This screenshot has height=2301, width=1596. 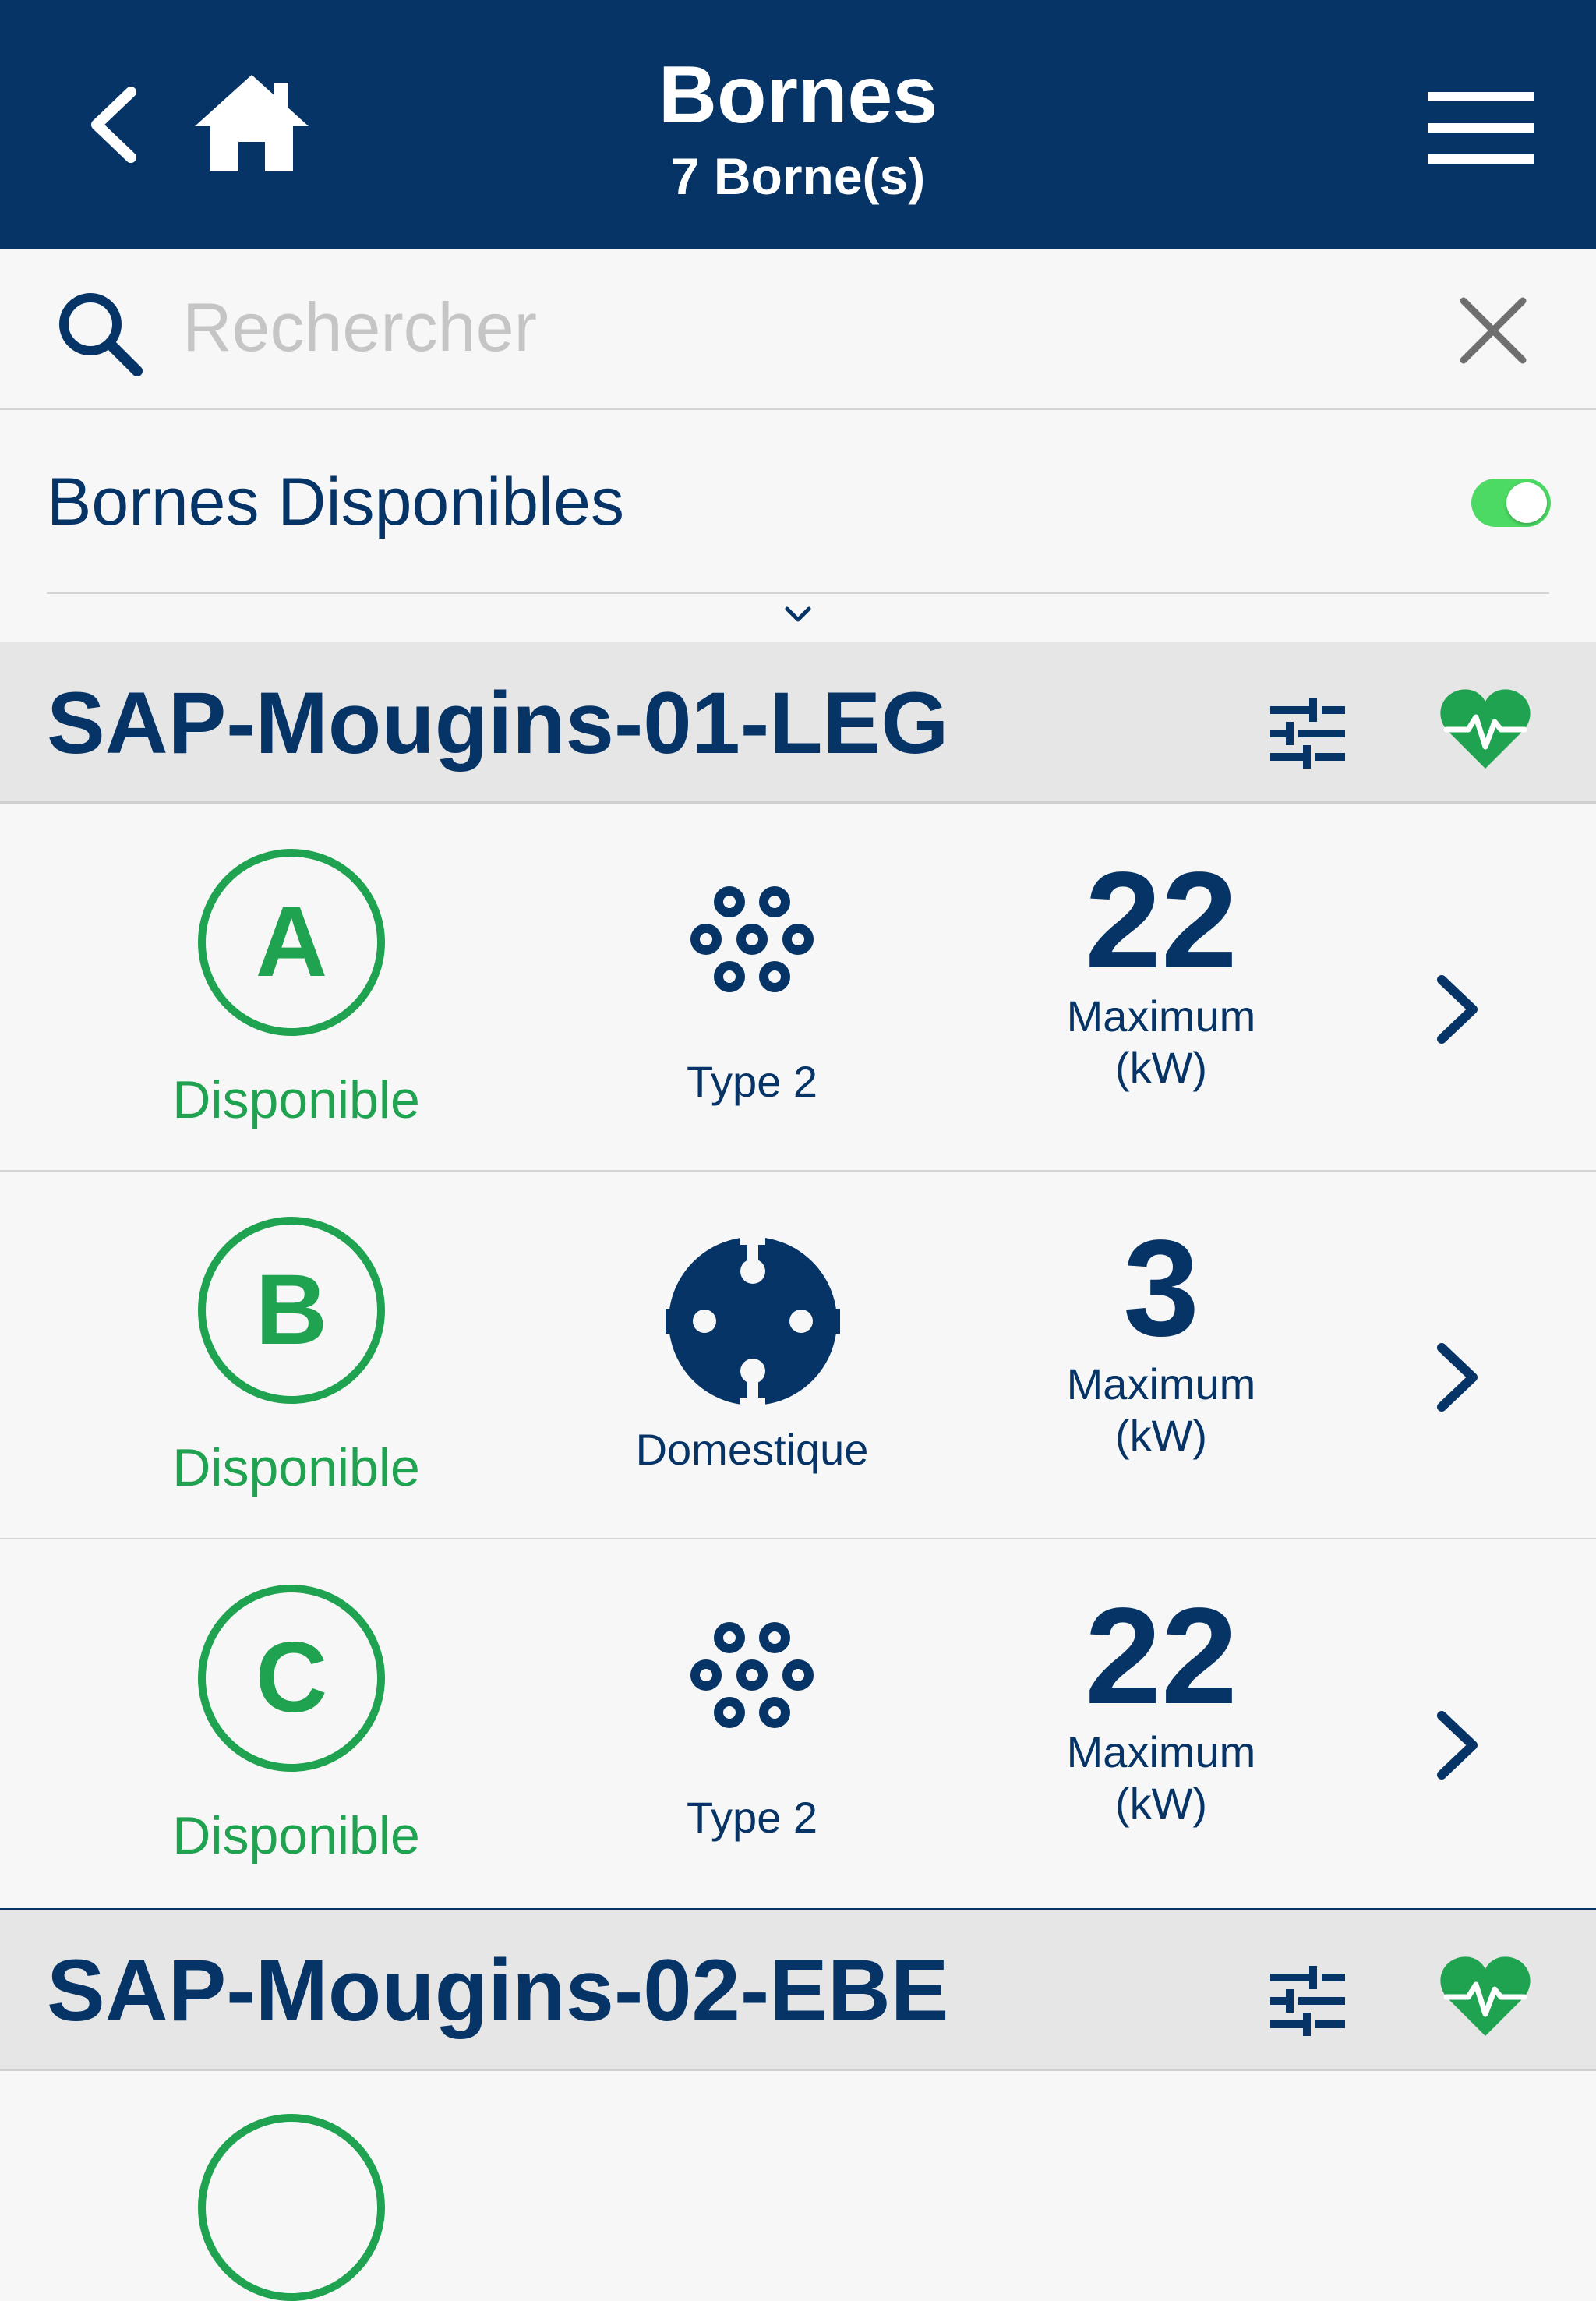 What do you see at coordinates (291, 1310) in the screenshot?
I see `connector-letter-badge: B` at bounding box center [291, 1310].